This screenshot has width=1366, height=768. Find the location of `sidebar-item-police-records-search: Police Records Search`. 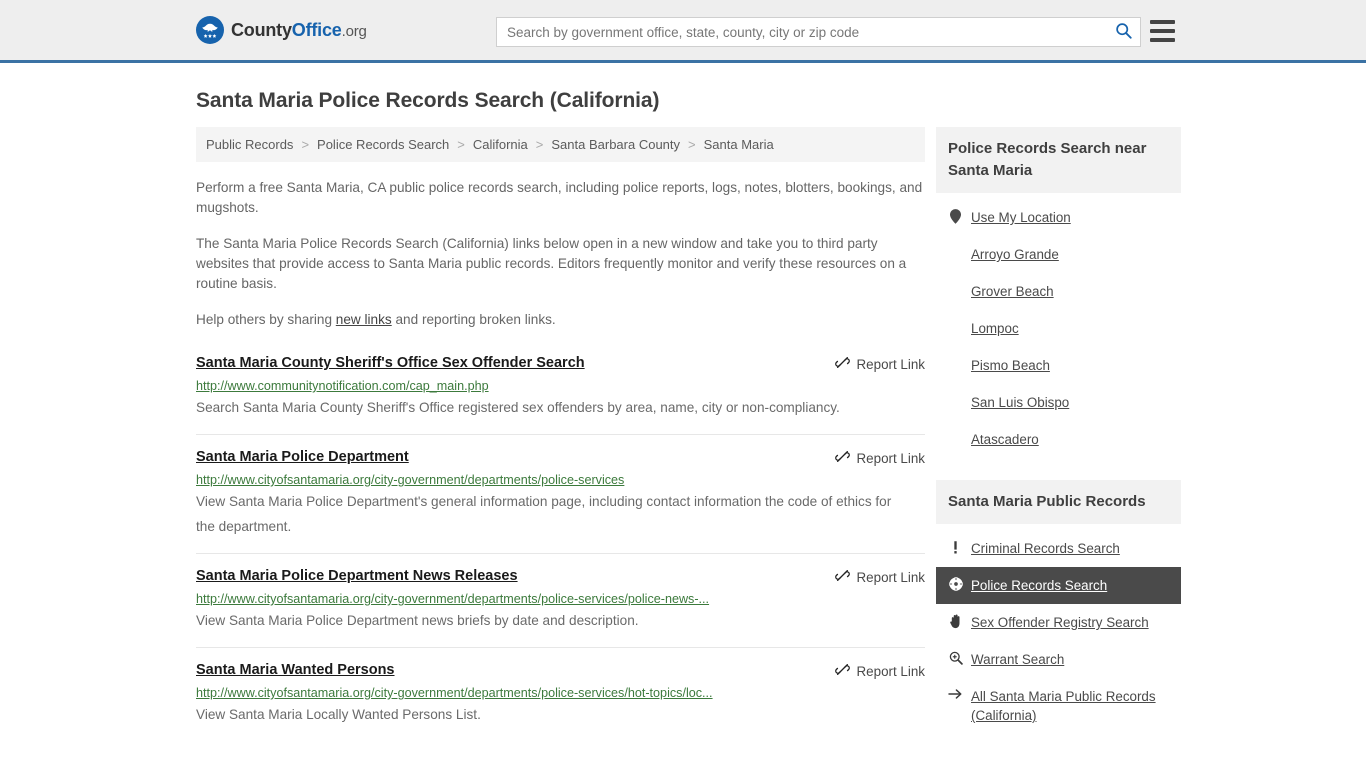

sidebar-item-police-records-search: Police Records Search is located at coordinates (1058, 585).